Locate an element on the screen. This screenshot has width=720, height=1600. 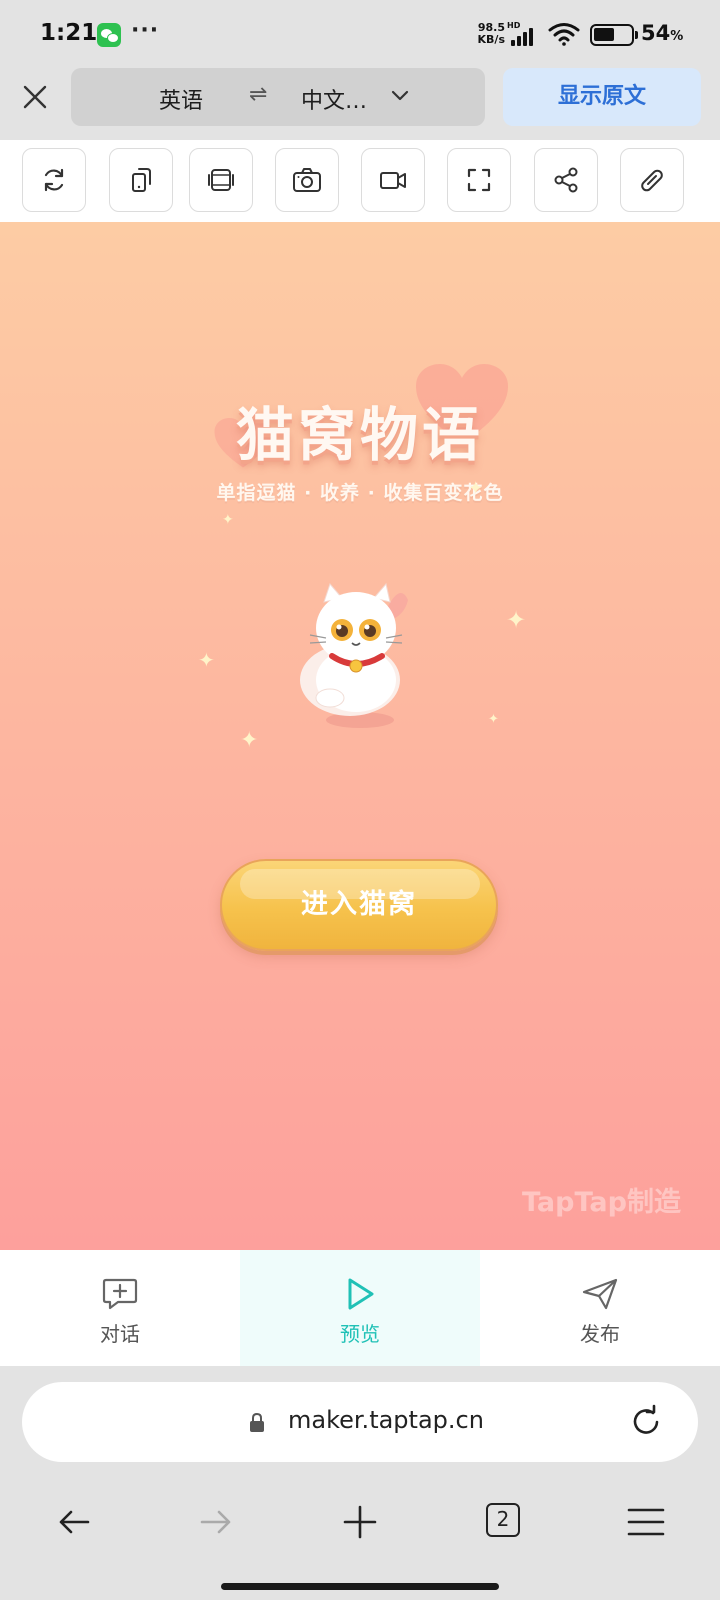
refresh-icon is located at coordinates (54, 180).